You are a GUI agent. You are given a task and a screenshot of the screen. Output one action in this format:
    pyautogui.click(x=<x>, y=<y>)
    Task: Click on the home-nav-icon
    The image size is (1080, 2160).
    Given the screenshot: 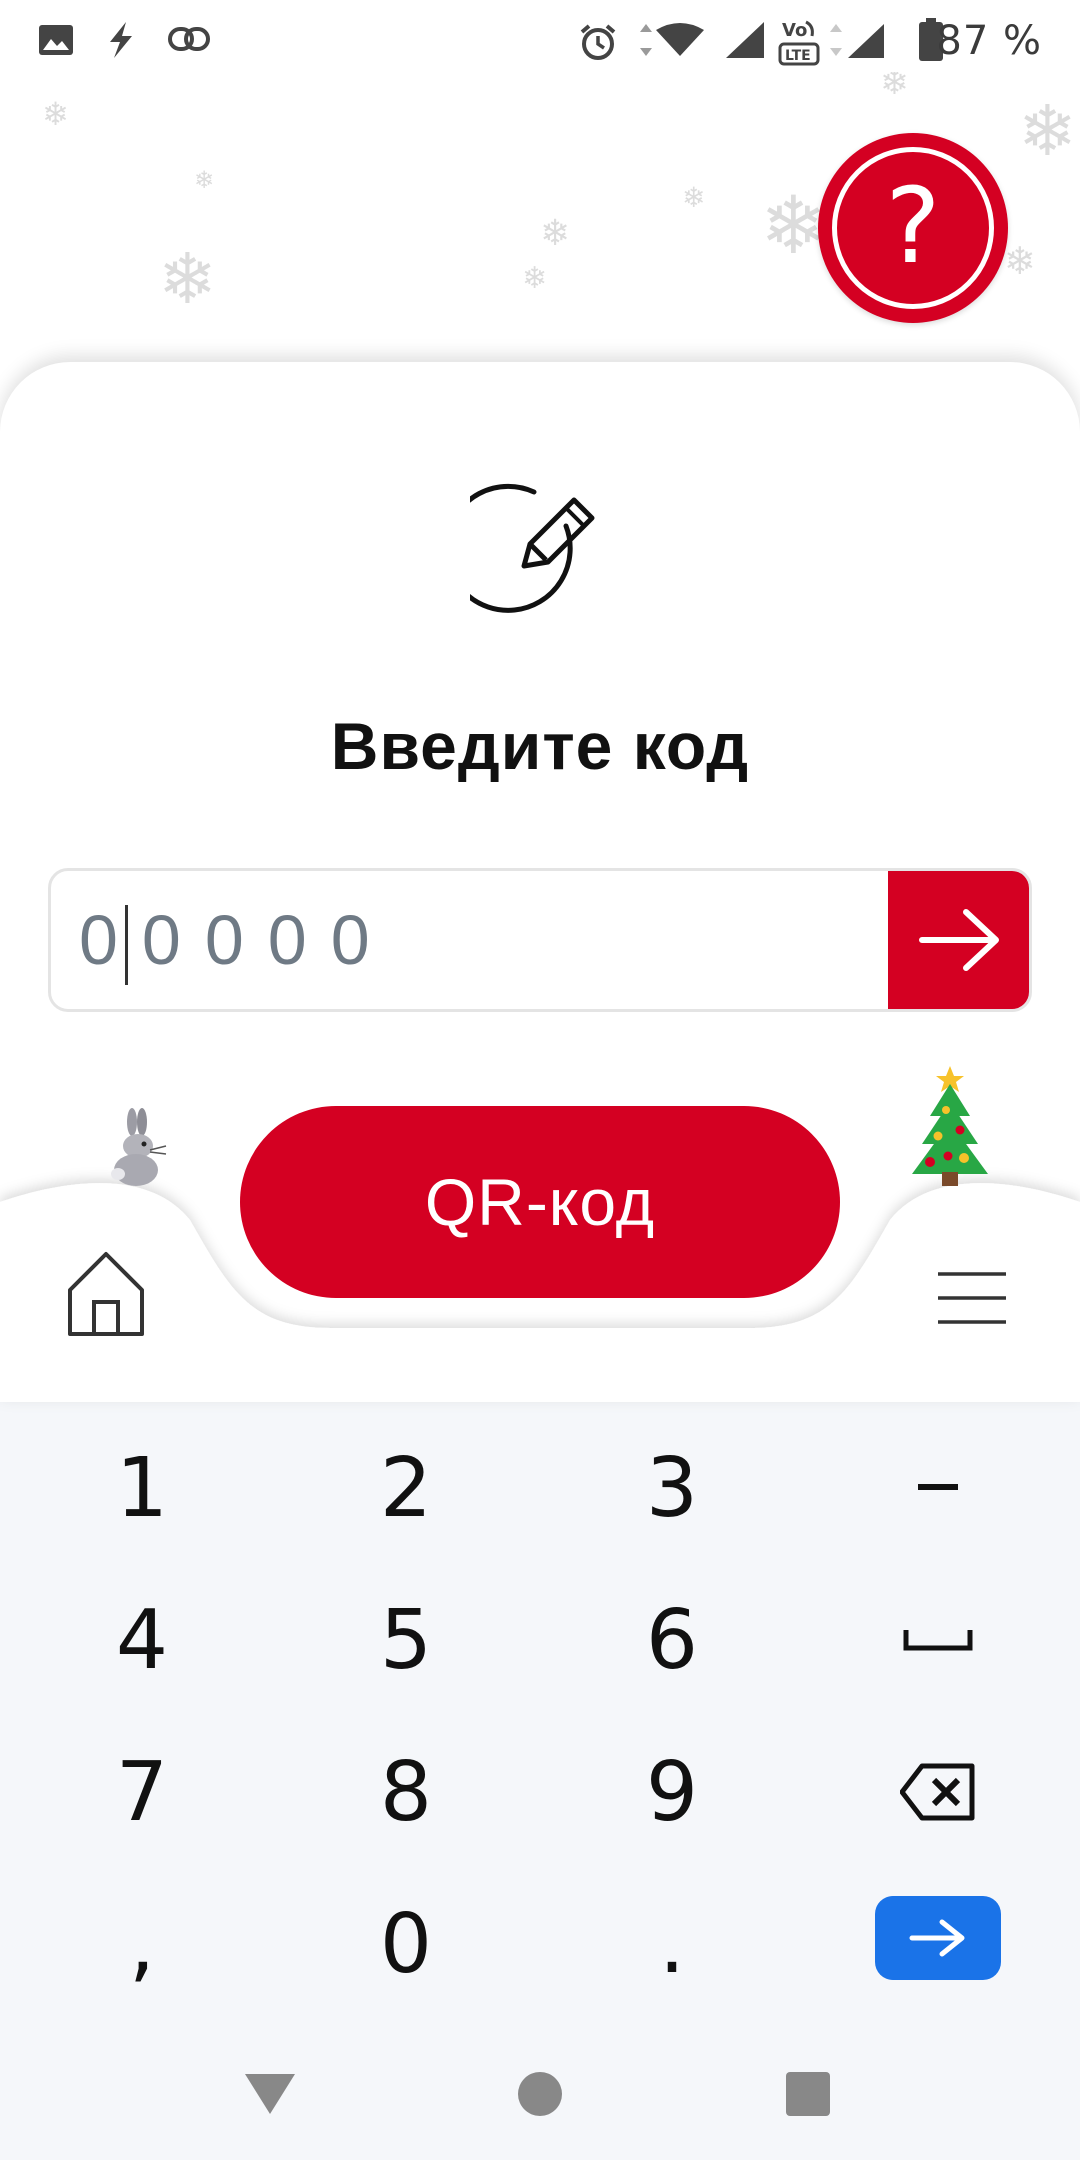 What is the action you would take?
    pyautogui.click(x=540, y=2093)
    